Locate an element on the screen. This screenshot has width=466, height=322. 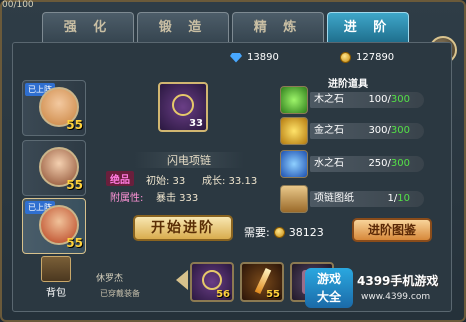
material-name: 项链图纸 is located at coordinates (334, 198).